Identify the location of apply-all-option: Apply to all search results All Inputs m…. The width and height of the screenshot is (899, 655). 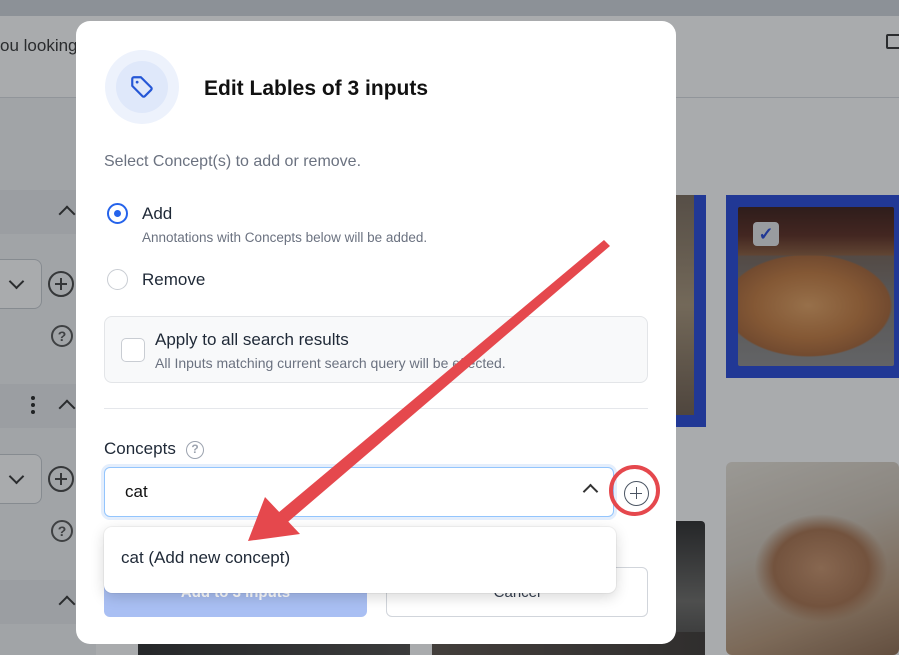
(376, 349).